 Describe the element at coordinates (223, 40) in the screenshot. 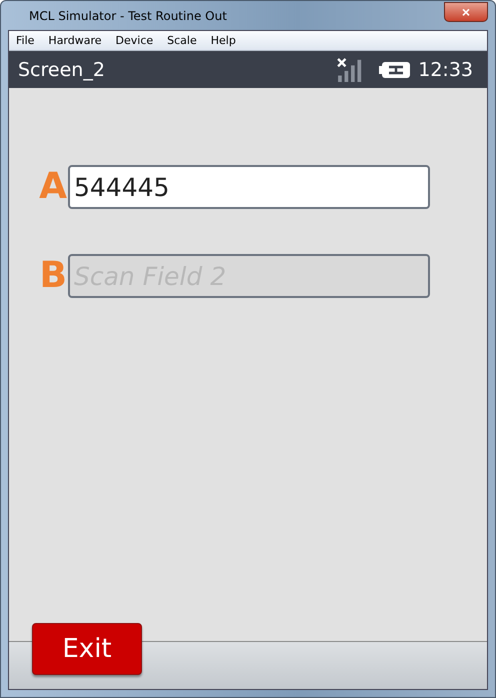

I see `menu-item: Help` at that location.